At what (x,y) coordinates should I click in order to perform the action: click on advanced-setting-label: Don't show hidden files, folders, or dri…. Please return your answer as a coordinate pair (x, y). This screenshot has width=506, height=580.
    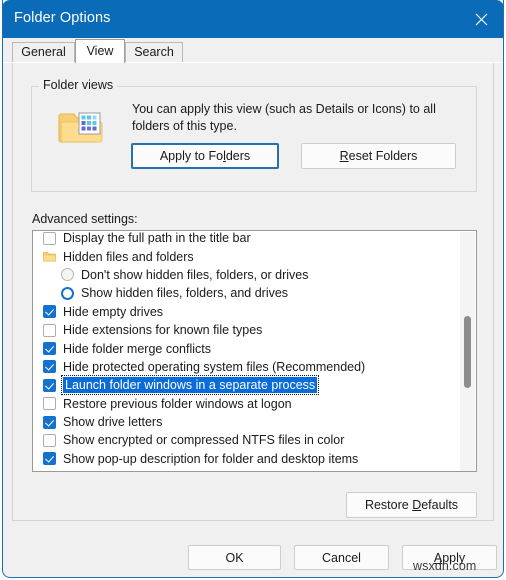
    Looking at the image, I should click on (195, 274).